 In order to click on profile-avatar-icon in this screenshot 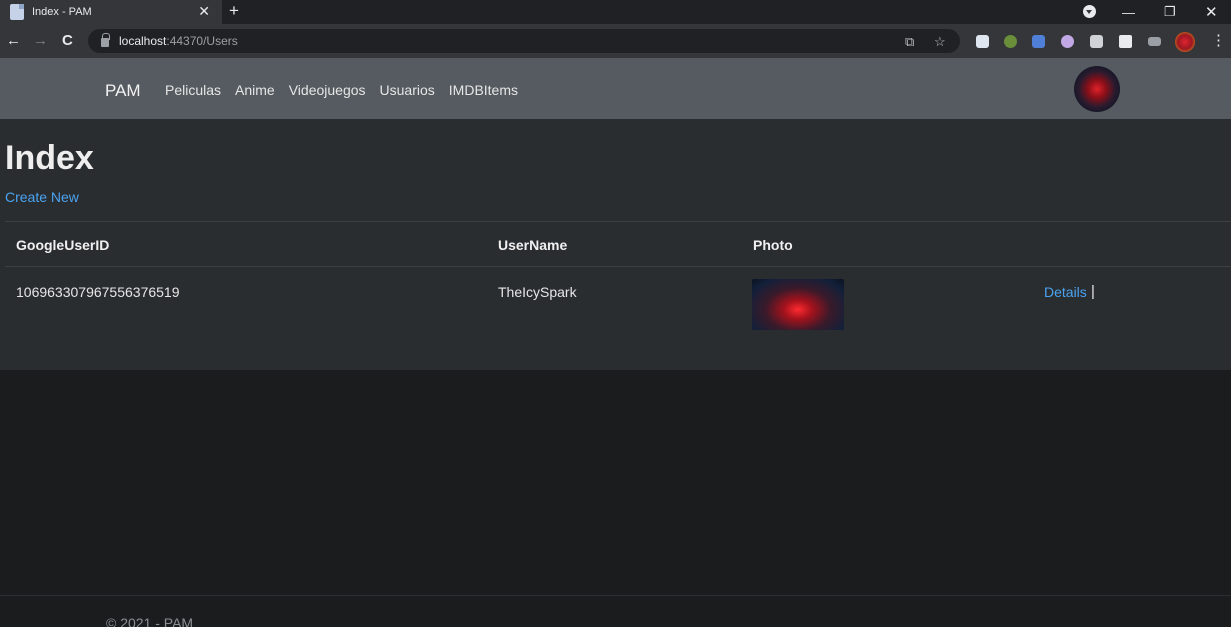, I will do `click(1185, 42)`.